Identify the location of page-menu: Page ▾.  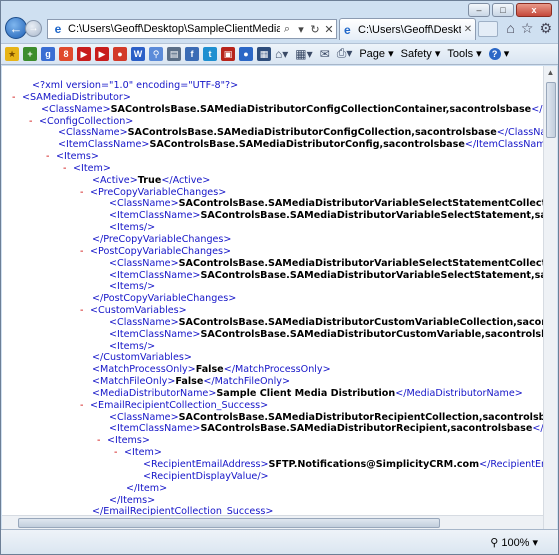
(376, 53).